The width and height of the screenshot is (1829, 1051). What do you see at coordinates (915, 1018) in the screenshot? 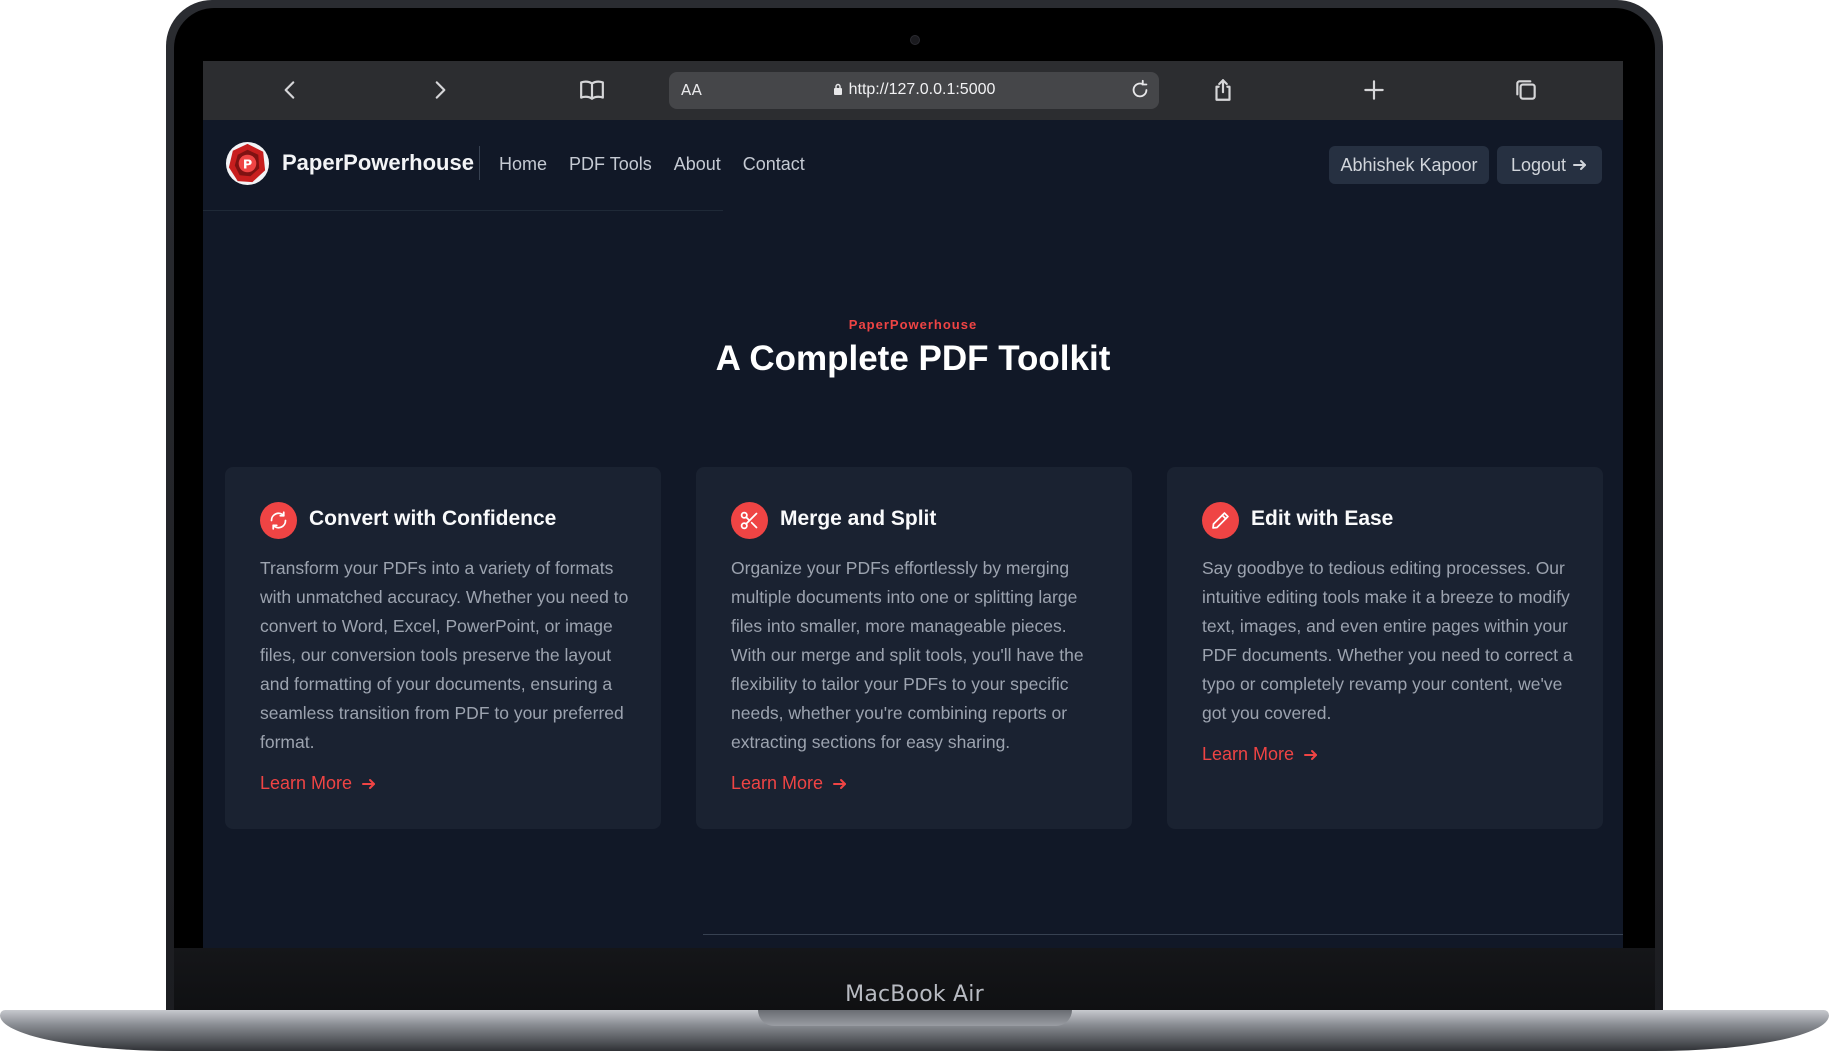
I see `laptop-base-notch` at bounding box center [915, 1018].